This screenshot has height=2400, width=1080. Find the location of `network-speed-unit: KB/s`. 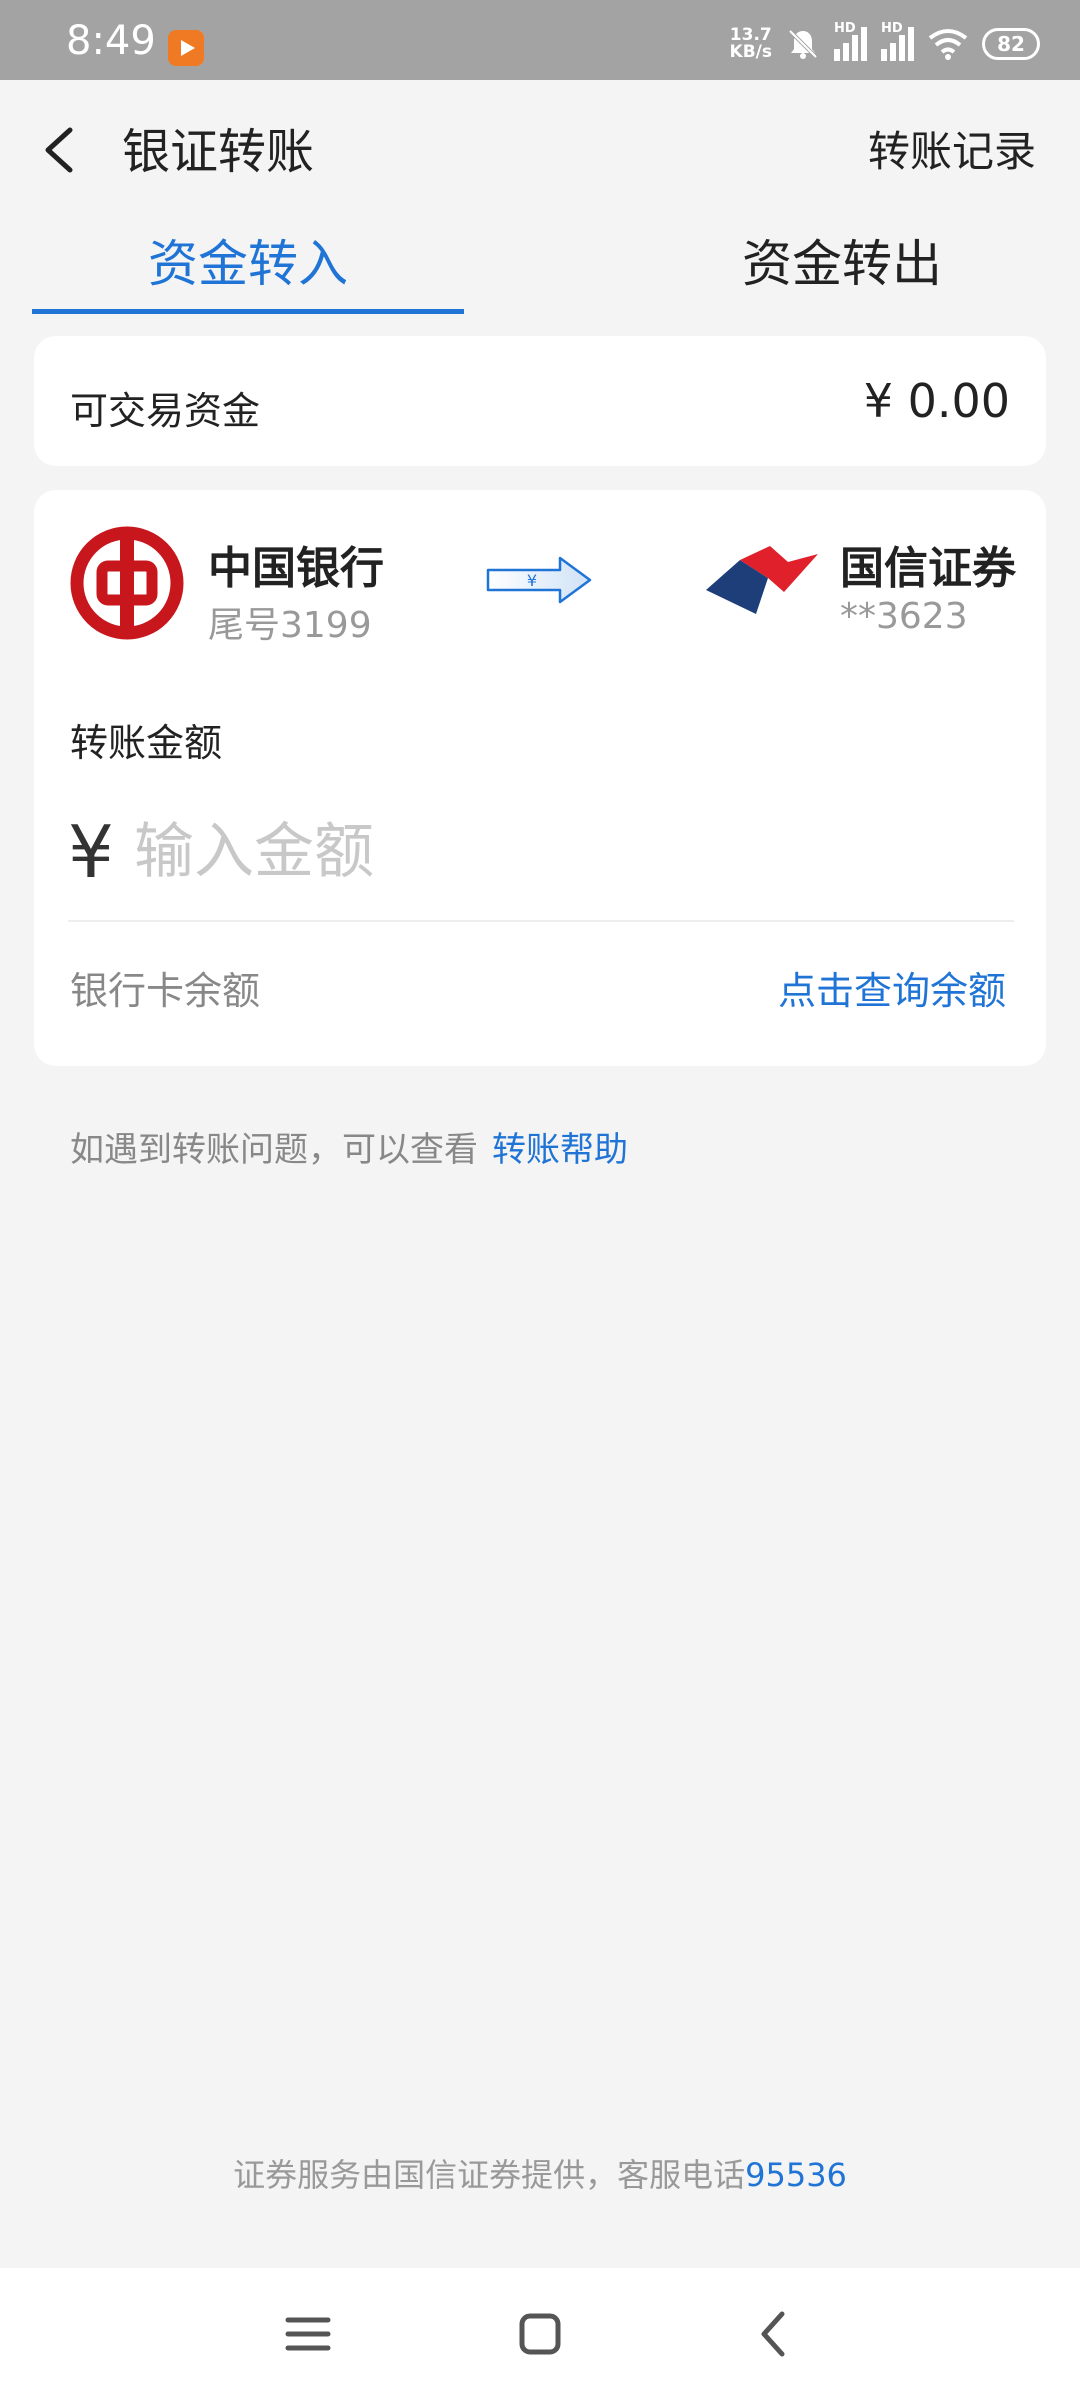

network-speed-unit: KB/s is located at coordinates (750, 52).